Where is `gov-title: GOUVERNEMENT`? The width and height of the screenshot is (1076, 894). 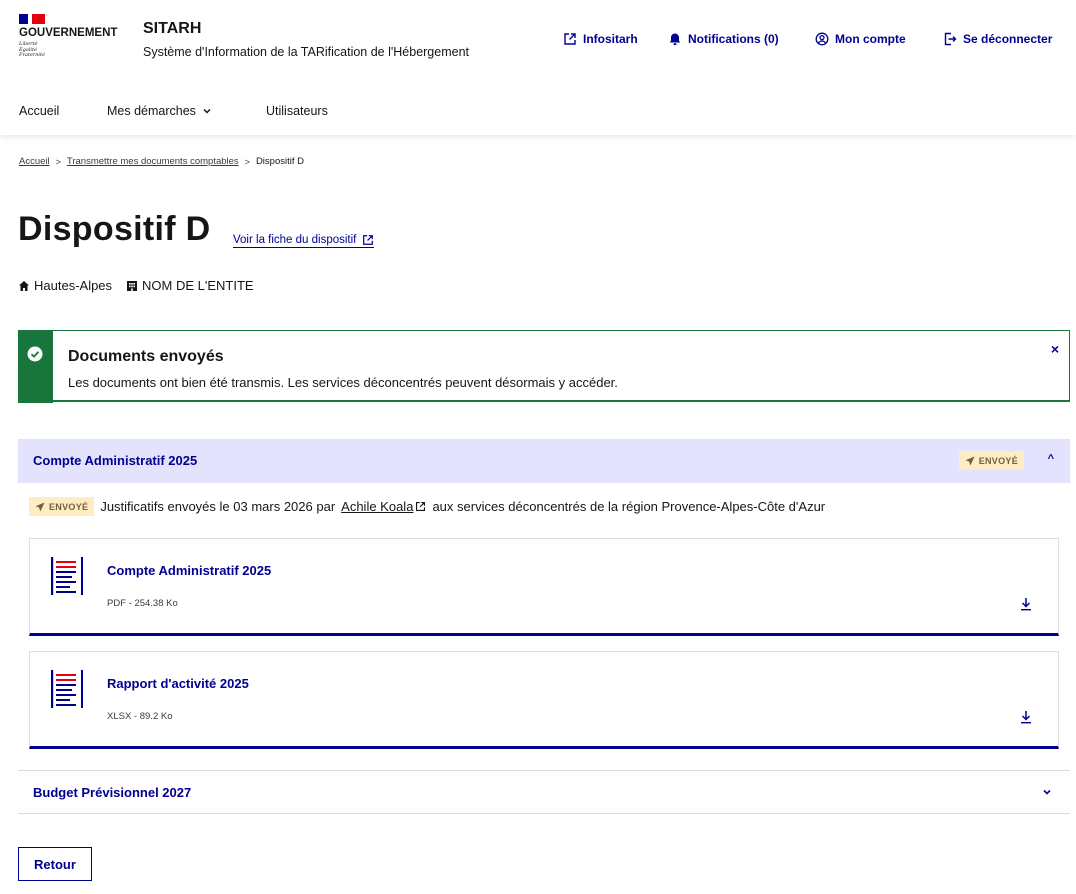
gov-title: GOUVERNEMENT is located at coordinates (68, 33).